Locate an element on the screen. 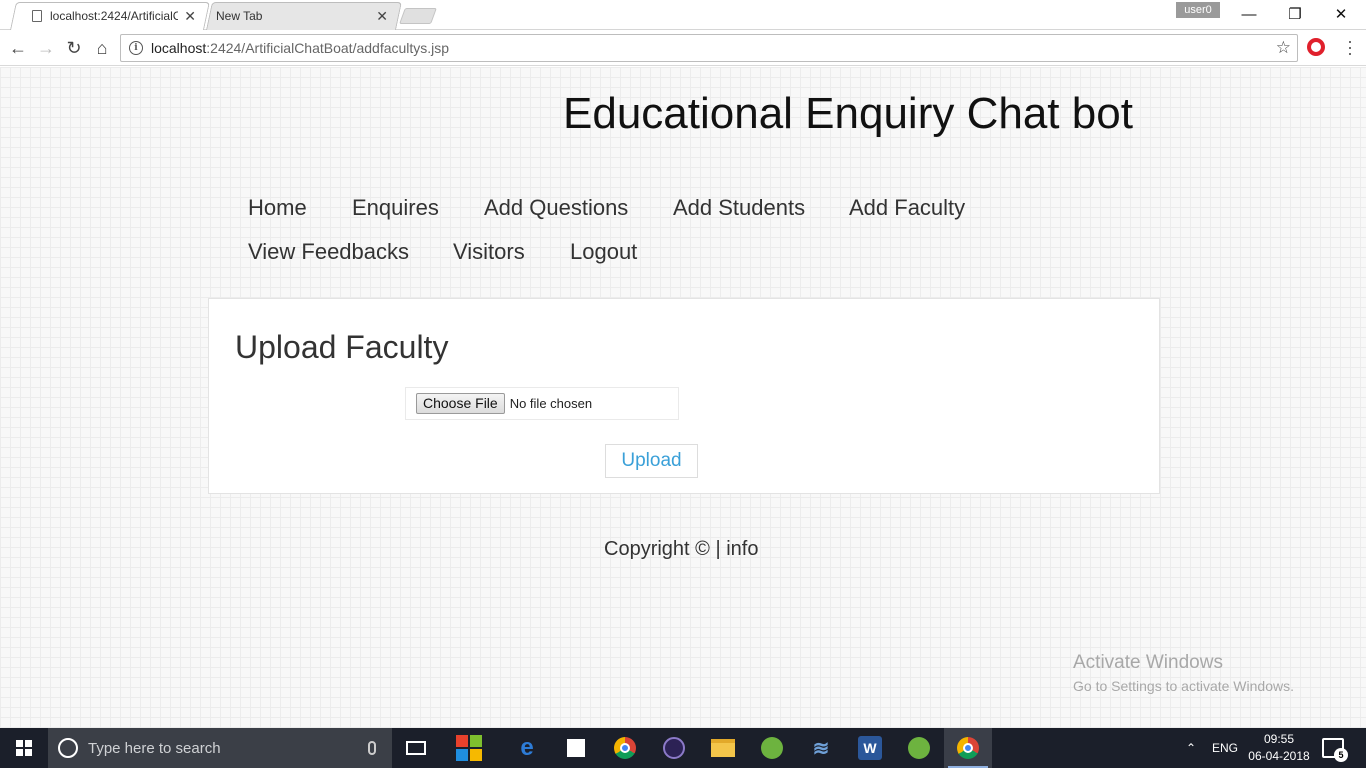  tab-active: localhost:2424/ArtificialC ✕ is located at coordinates (110, 16).